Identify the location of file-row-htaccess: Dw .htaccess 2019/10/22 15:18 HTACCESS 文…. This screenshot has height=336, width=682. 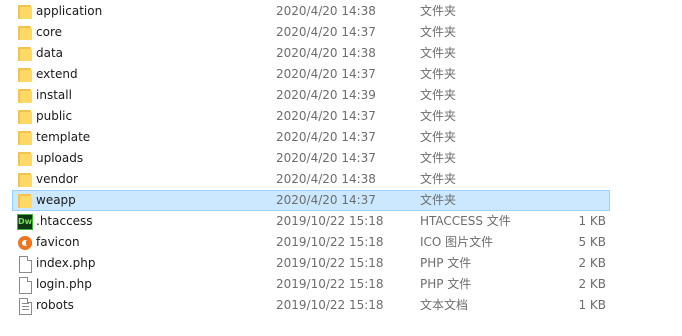
(311, 221).